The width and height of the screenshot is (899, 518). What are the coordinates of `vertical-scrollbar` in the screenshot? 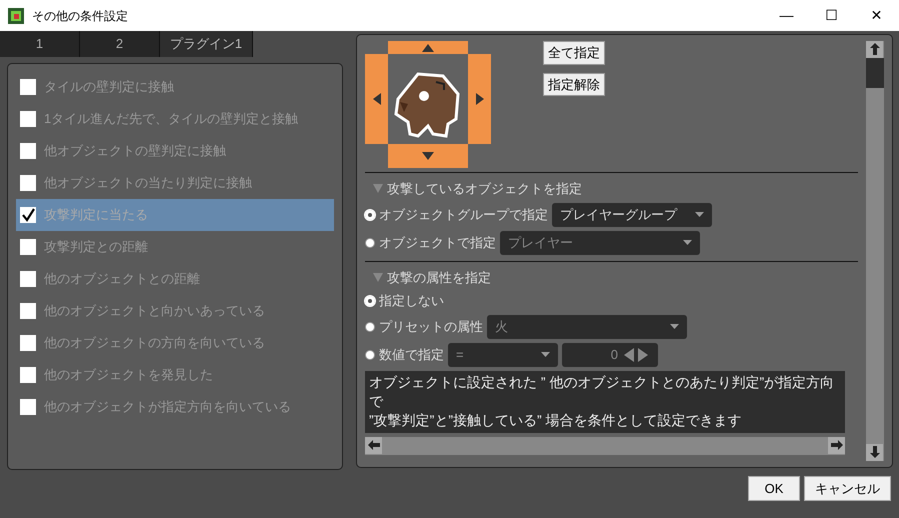 It's located at (875, 251).